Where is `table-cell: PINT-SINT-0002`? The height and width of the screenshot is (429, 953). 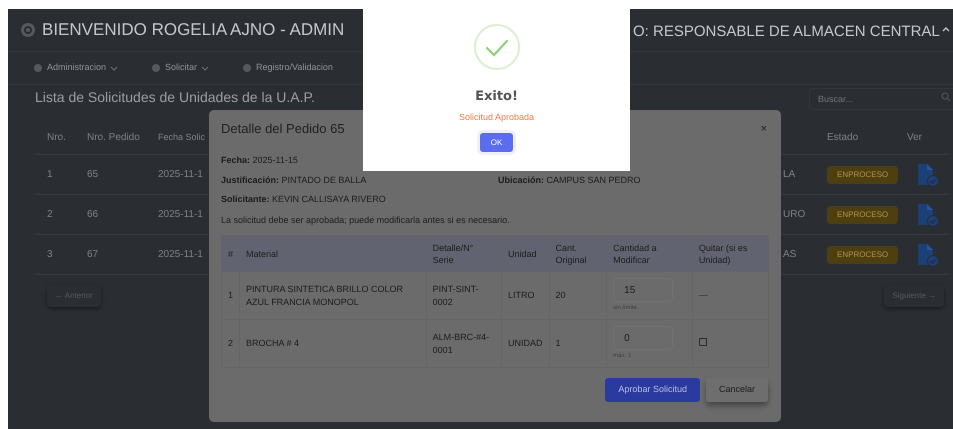
table-cell: PINT-SINT-0002 is located at coordinates (464, 296).